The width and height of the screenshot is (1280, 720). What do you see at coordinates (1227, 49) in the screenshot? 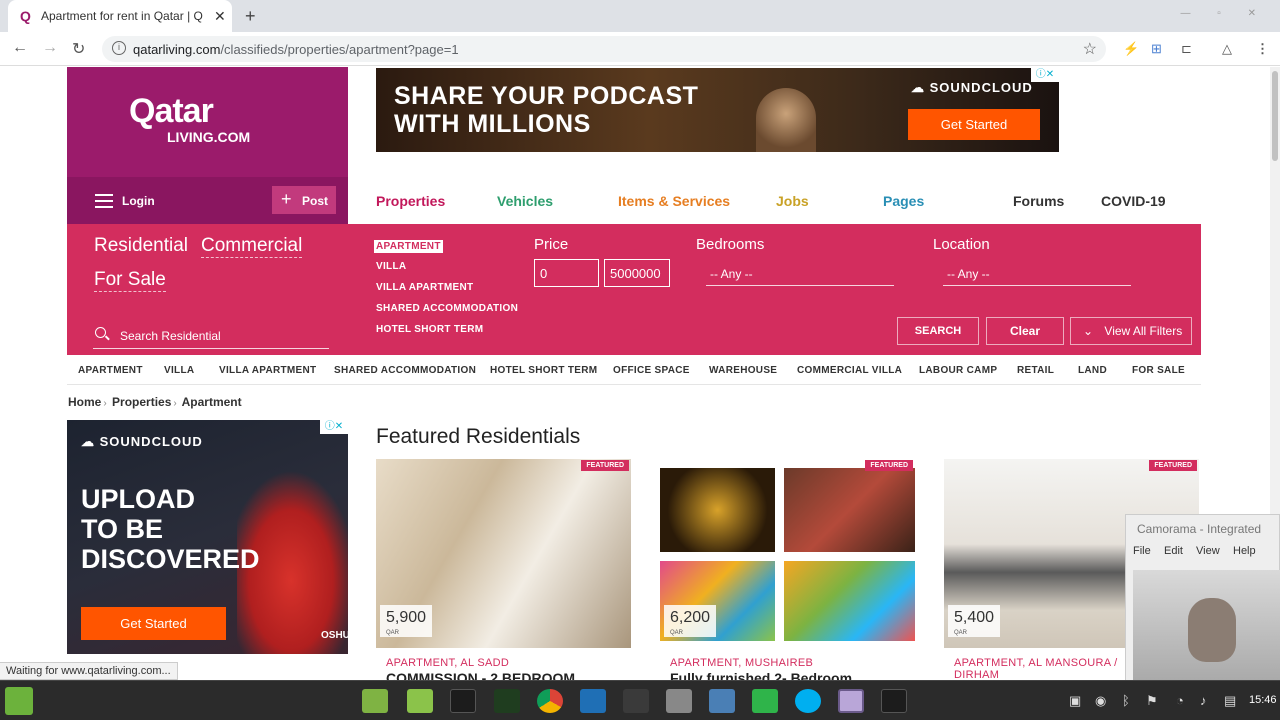
I see `drive-extension-icon: △` at bounding box center [1227, 49].